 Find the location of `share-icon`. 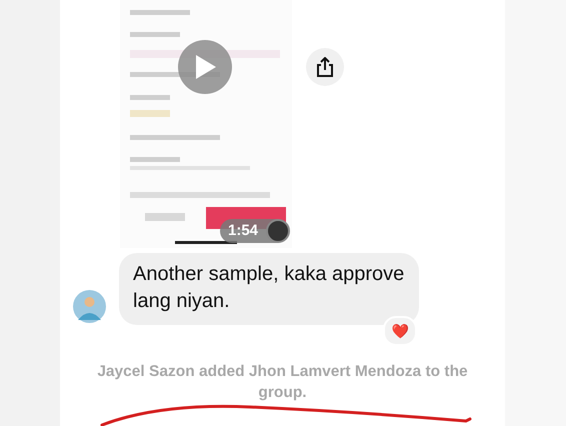

share-icon is located at coordinates (325, 67).